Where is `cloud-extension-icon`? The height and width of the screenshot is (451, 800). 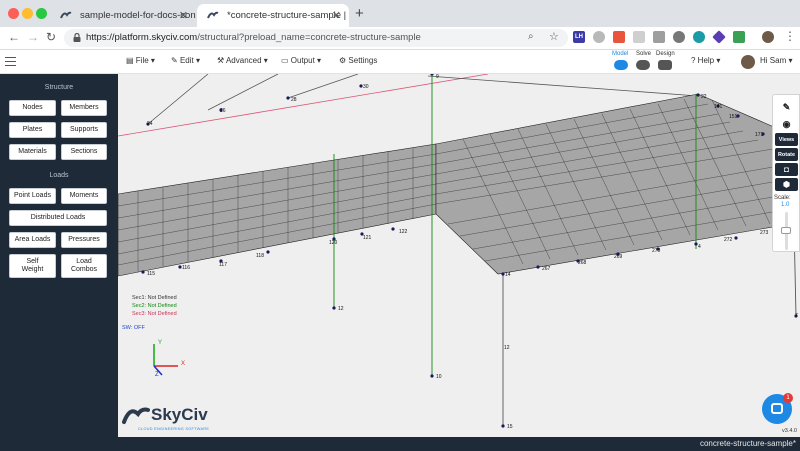 cloud-extension-icon is located at coordinates (599, 37).